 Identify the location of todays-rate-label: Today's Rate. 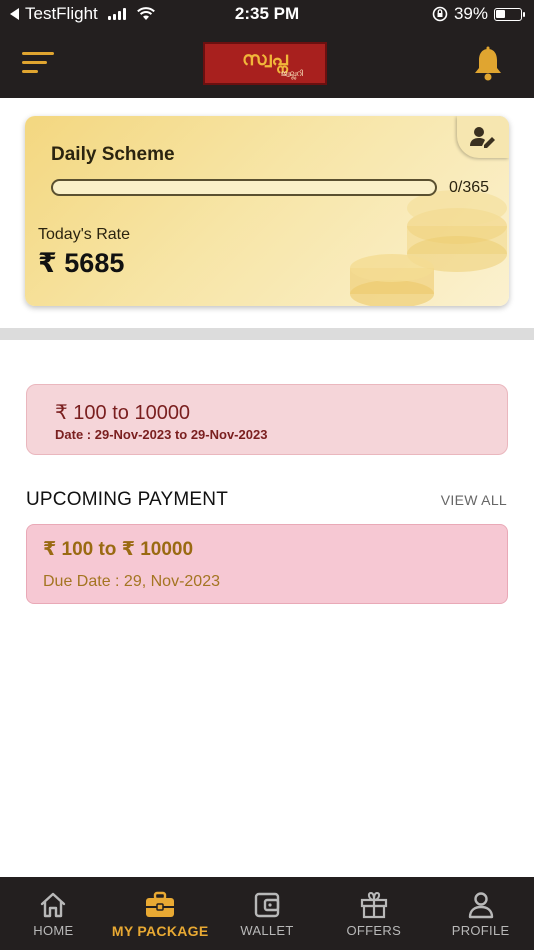
(84, 234).